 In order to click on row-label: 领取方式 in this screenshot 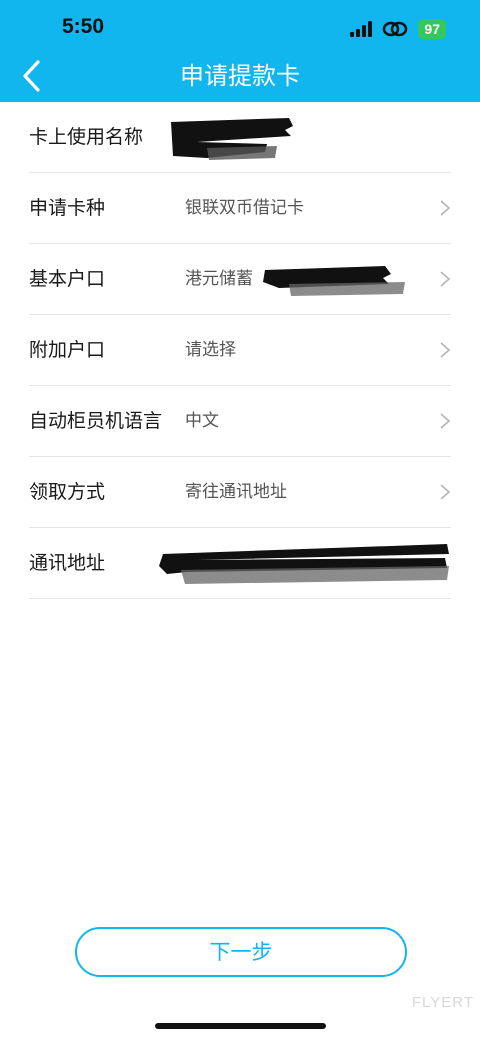, I will do `click(67, 492)`.